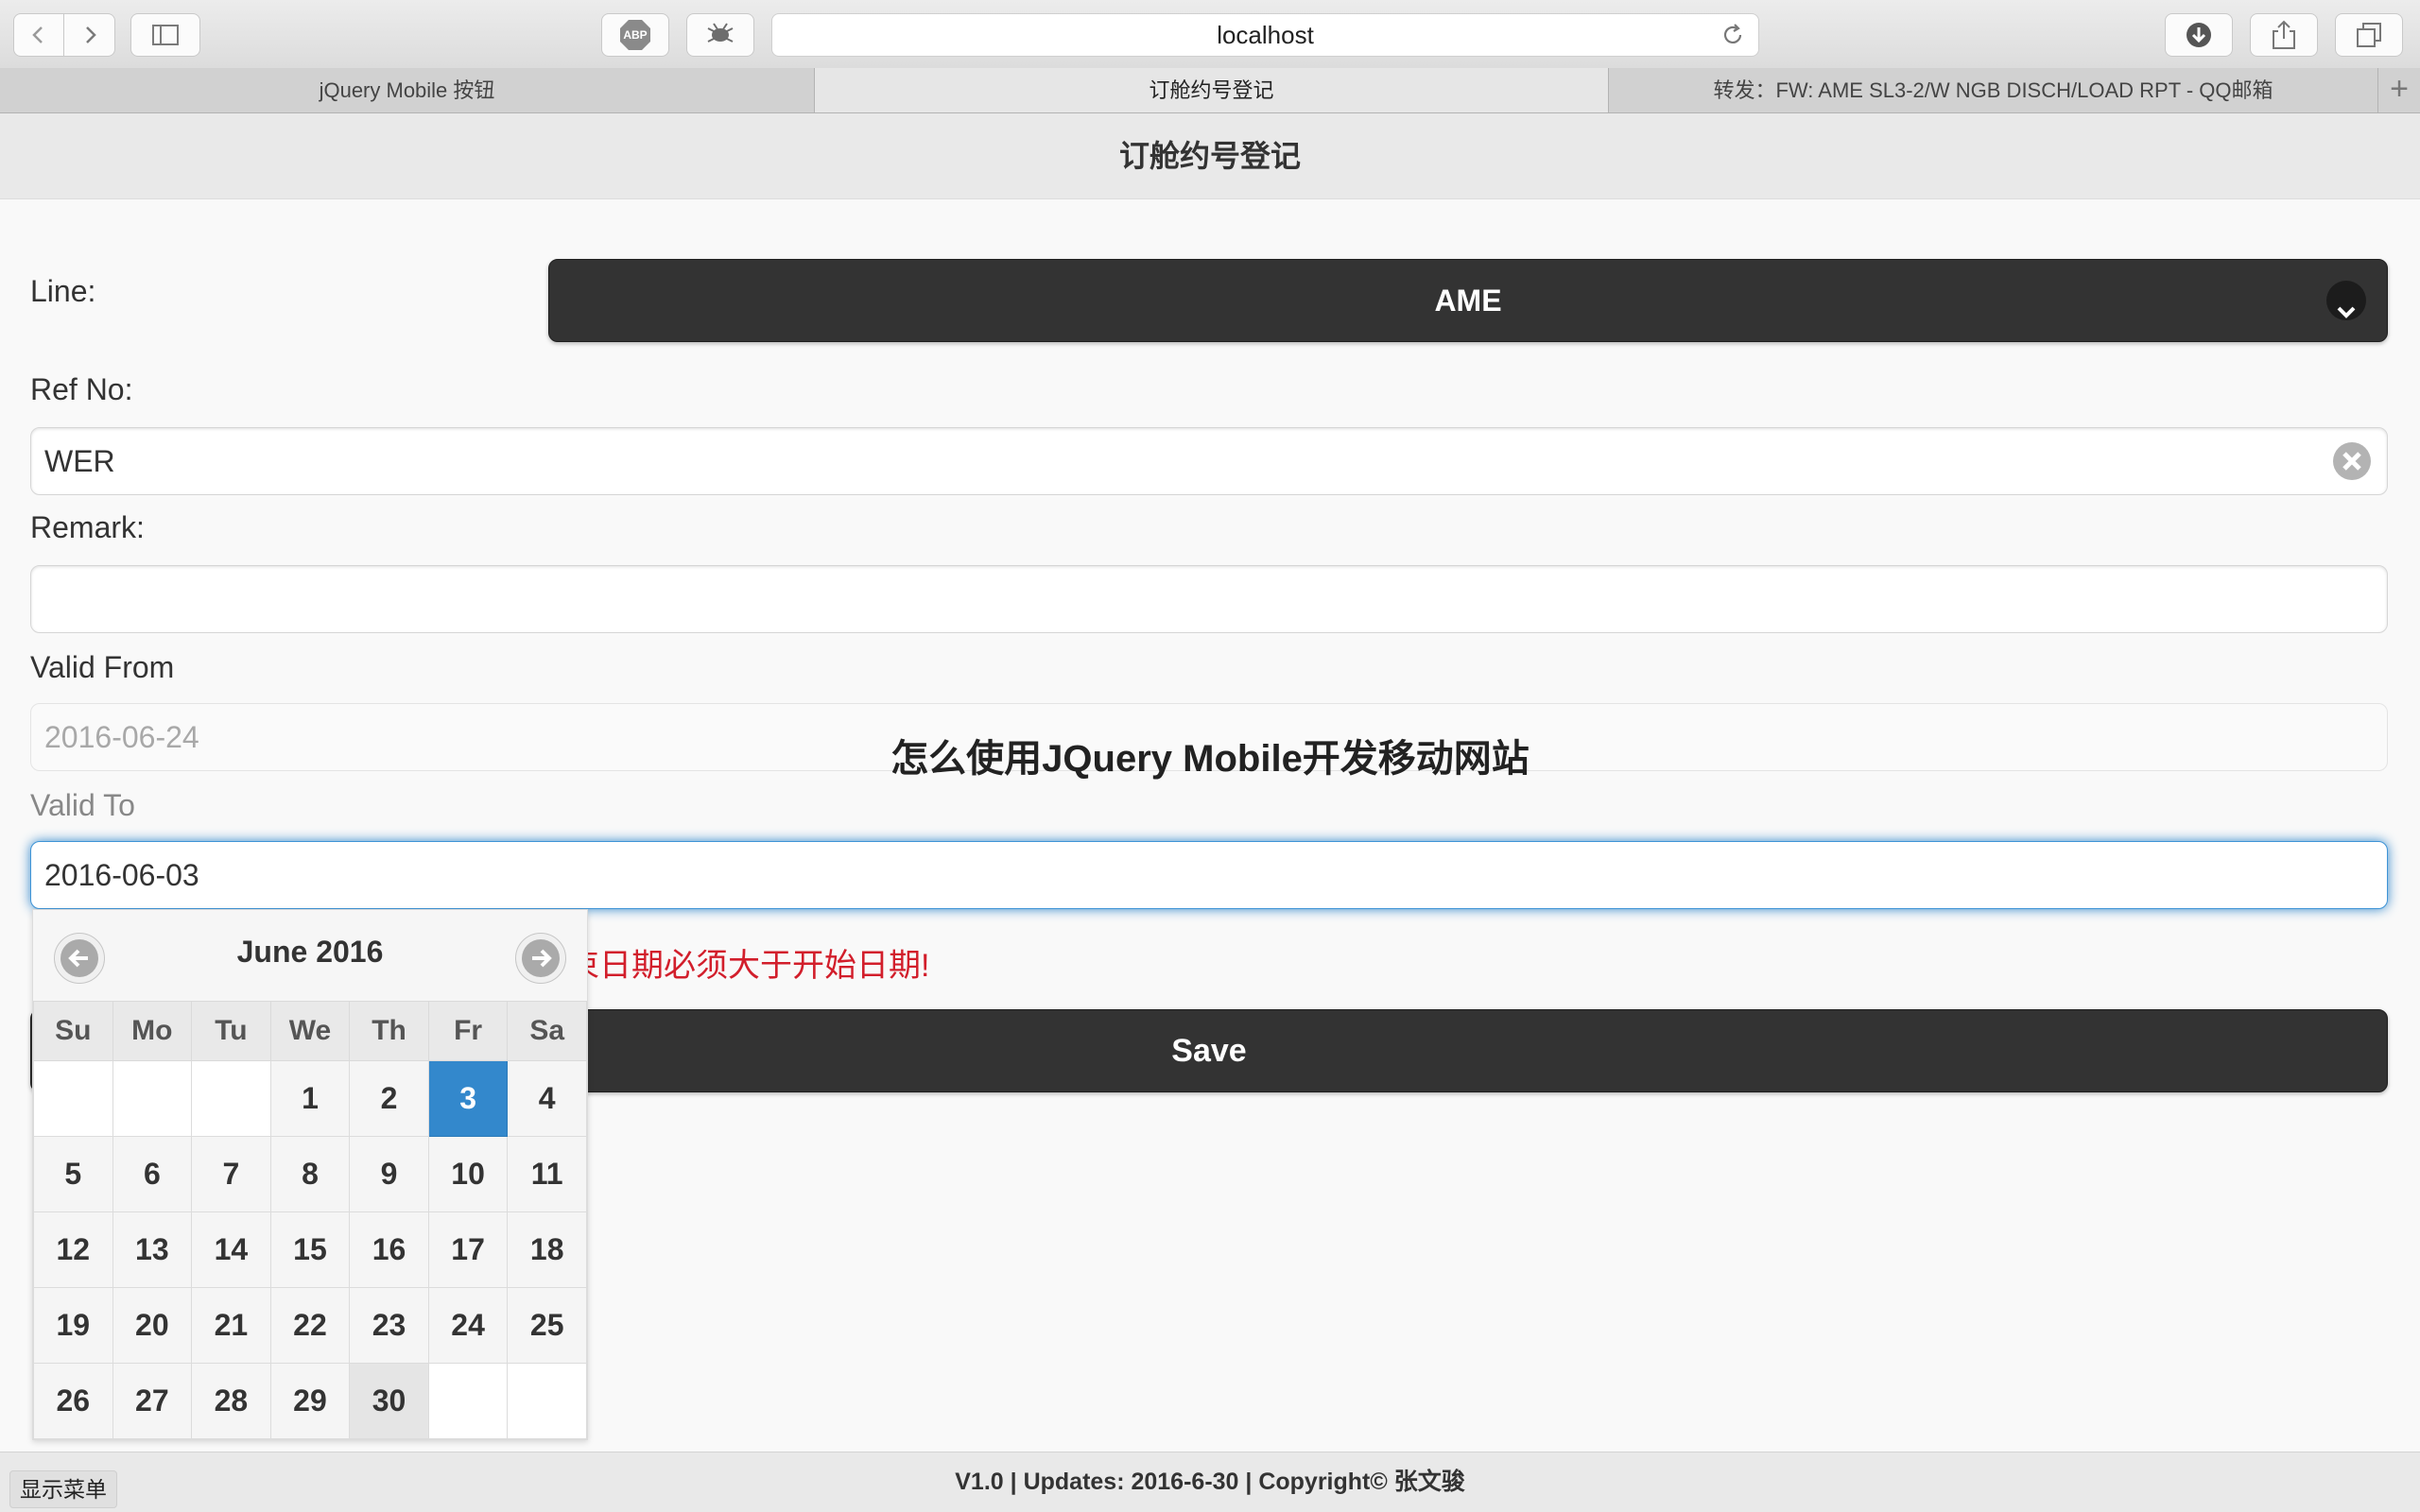  Describe the element at coordinates (153, 1174) in the screenshot. I see `day-cell: 6` at that location.